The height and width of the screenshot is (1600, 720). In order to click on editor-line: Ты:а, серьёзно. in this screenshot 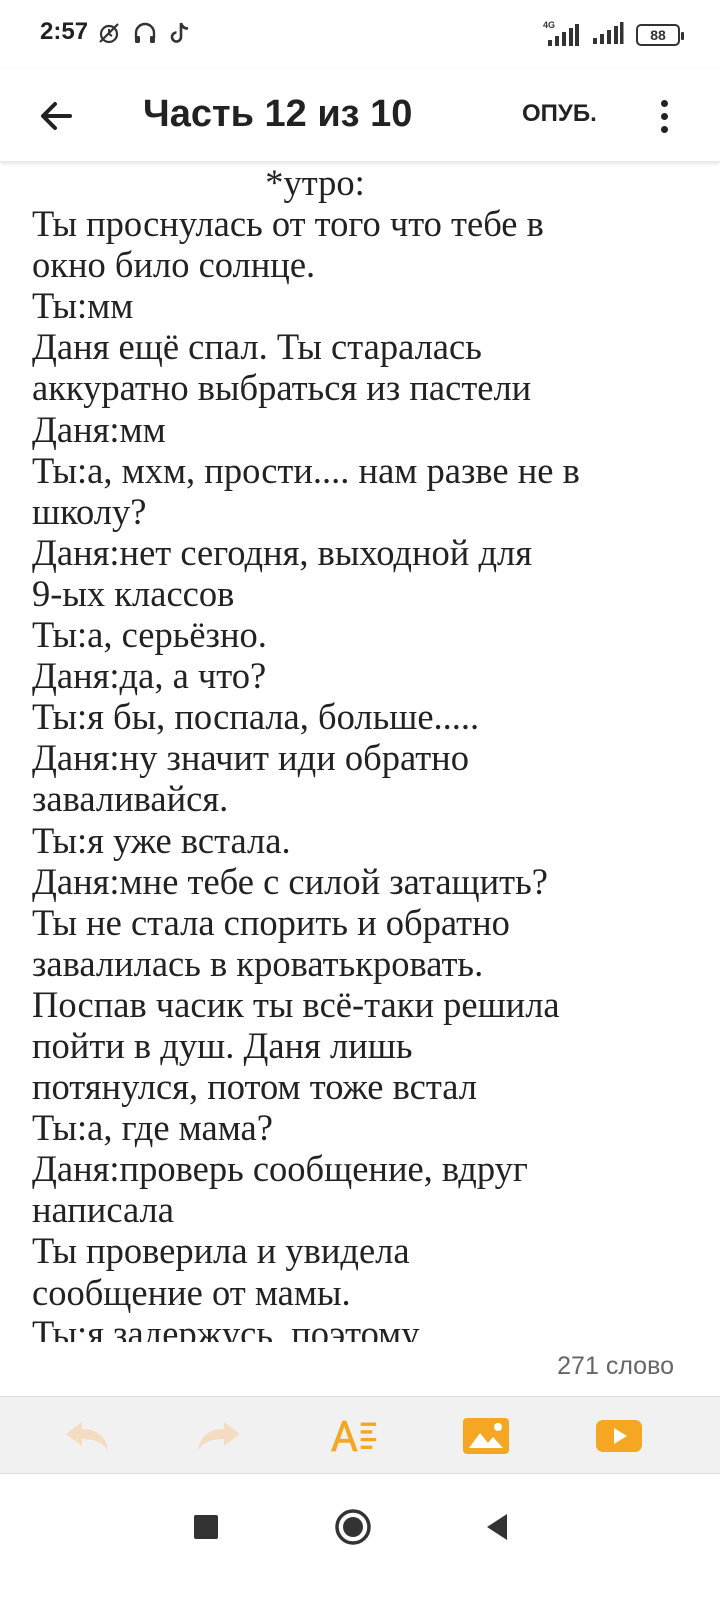, I will do `click(149, 635)`.